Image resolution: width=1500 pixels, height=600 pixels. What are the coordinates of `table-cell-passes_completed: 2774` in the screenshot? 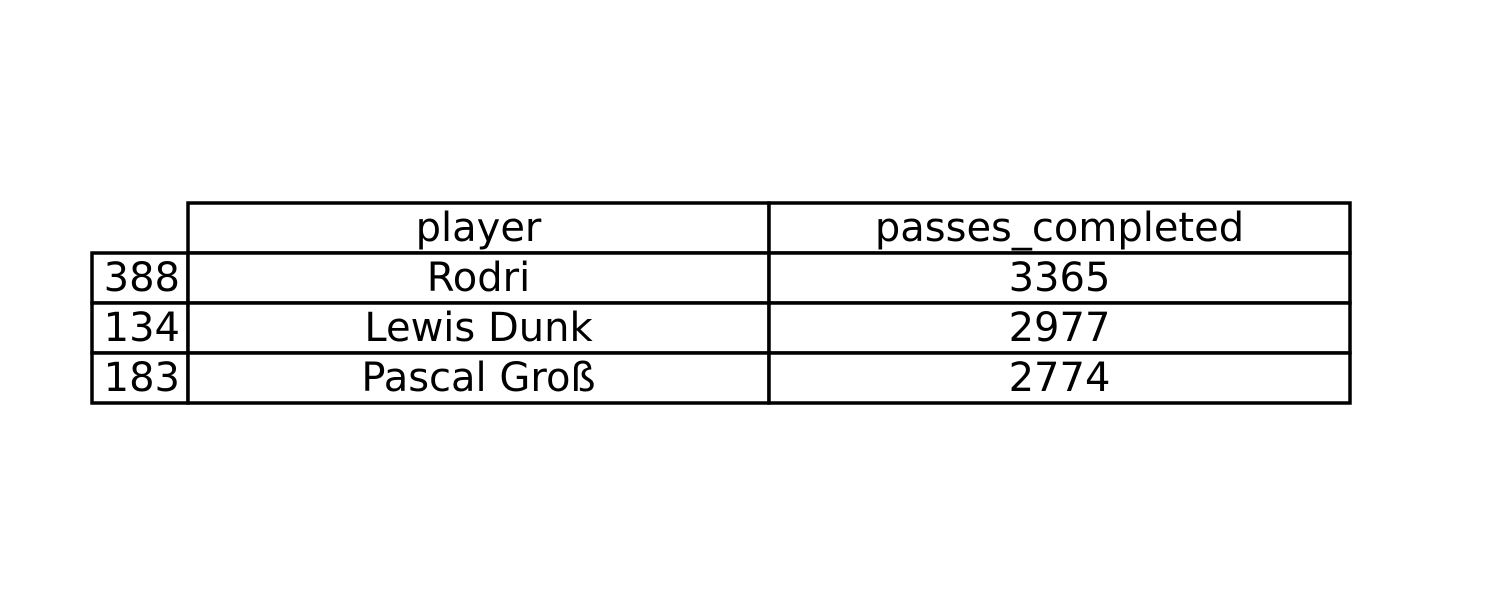 It's located at (1060, 378).